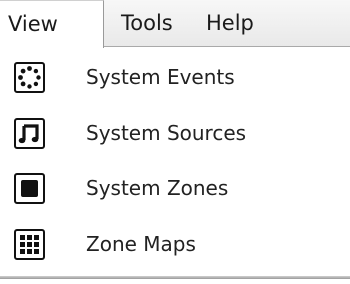 The height and width of the screenshot is (284, 350). I want to click on menu-item-label: Zone Maps, so click(141, 244).